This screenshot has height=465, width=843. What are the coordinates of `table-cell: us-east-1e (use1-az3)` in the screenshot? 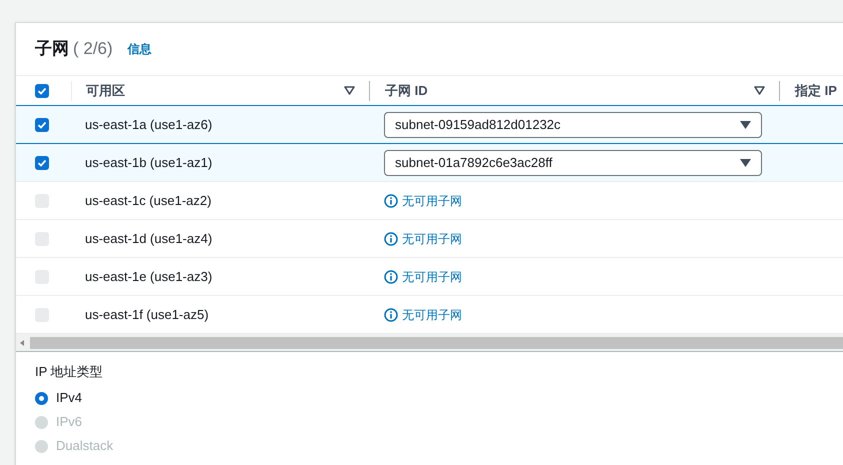 It's located at (148, 276).